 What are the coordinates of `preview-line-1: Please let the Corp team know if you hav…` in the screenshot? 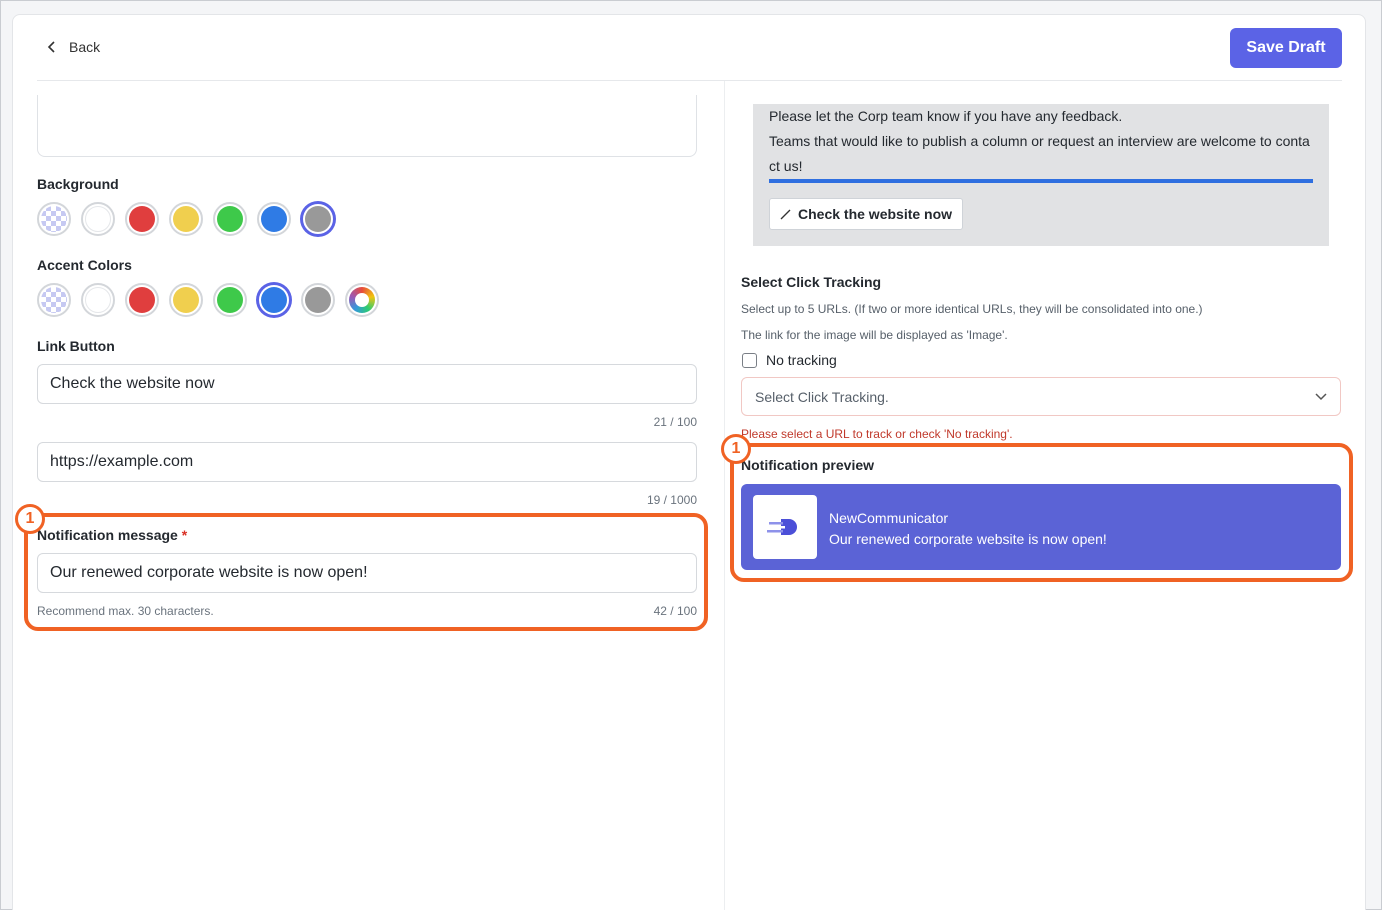 It's located at (946, 116).